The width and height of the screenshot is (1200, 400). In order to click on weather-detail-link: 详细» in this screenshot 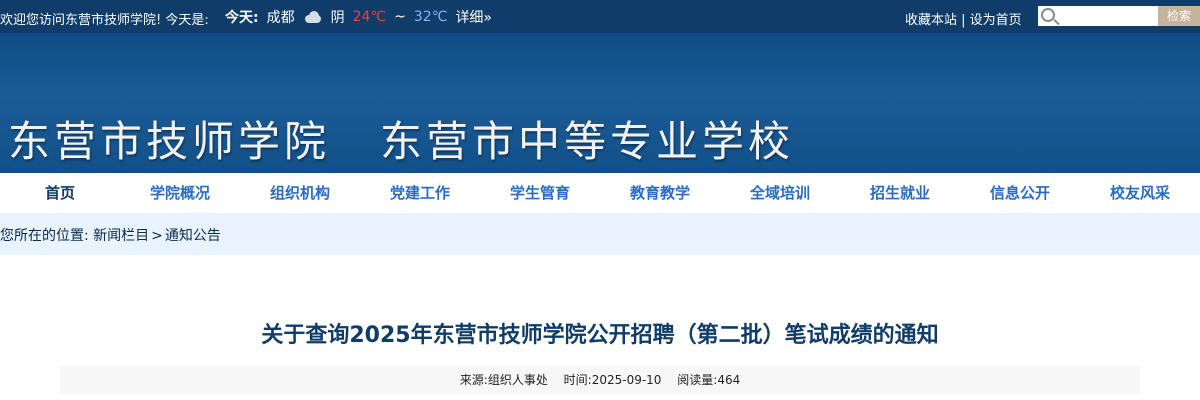, I will do `click(473, 17)`.